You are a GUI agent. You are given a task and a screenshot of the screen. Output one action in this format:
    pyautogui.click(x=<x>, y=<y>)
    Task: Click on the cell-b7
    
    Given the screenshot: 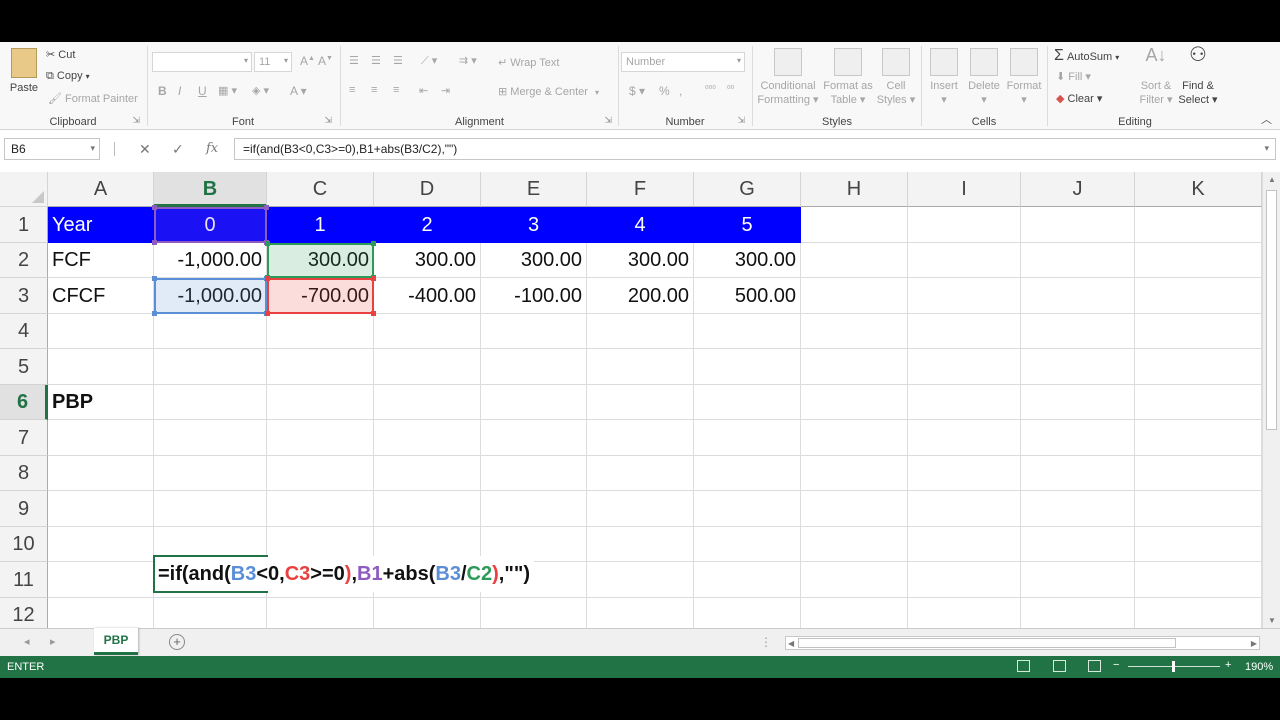 What is the action you would take?
    pyautogui.click(x=210, y=438)
    